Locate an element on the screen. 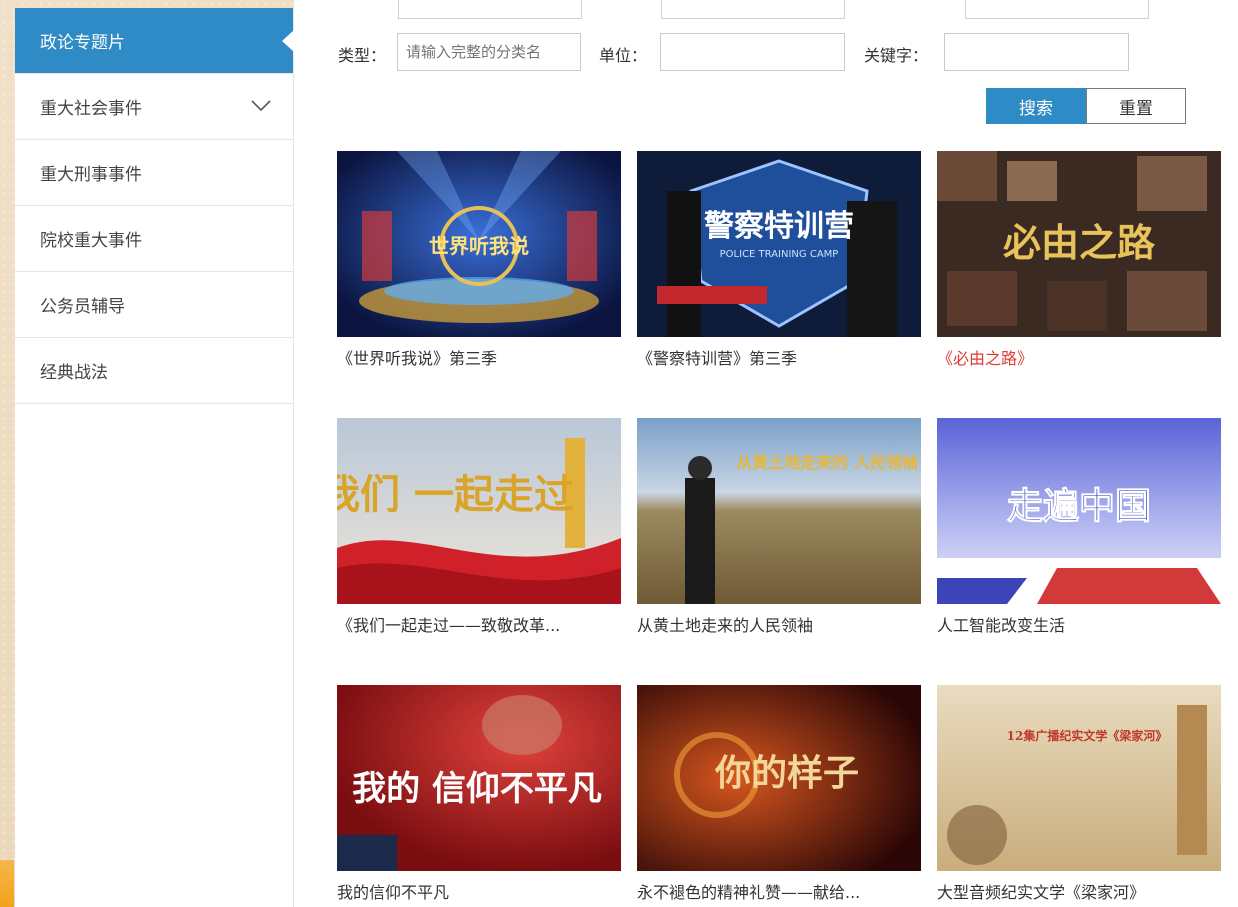 Image resolution: width=1238 pixels, height=907 pixels. keyword-input is located at coordinates (1036, 52).